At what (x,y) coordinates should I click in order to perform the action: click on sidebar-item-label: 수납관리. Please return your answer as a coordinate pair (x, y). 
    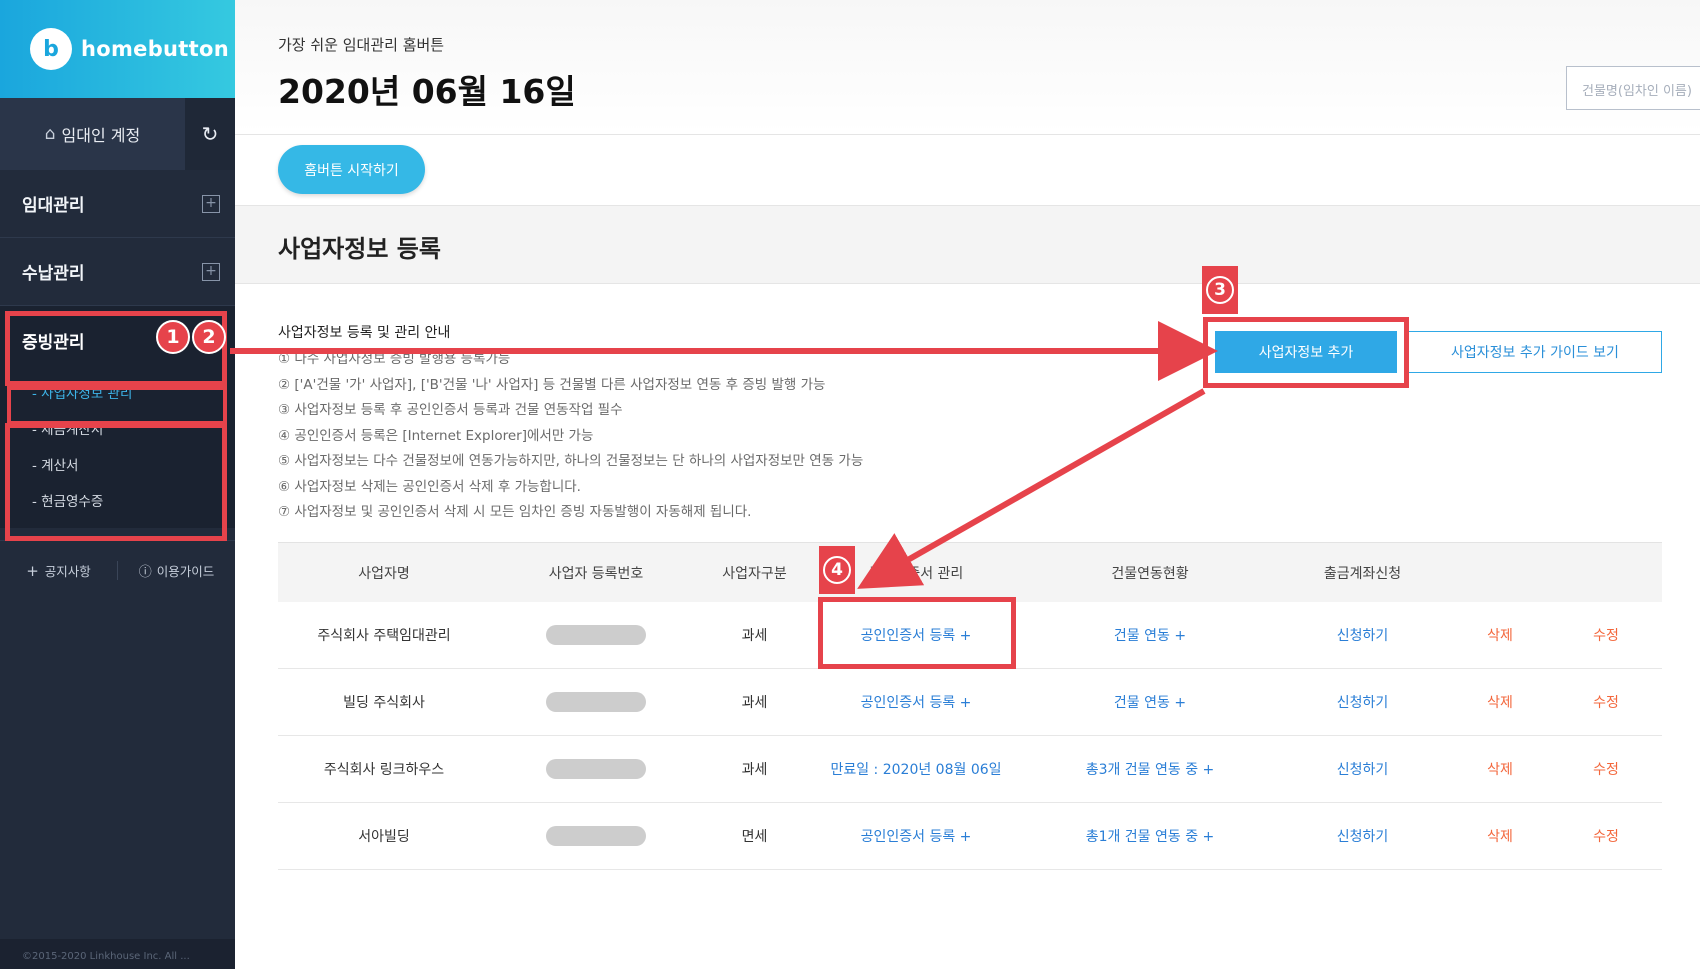
    Looking at the image, I should click on (53, 274).